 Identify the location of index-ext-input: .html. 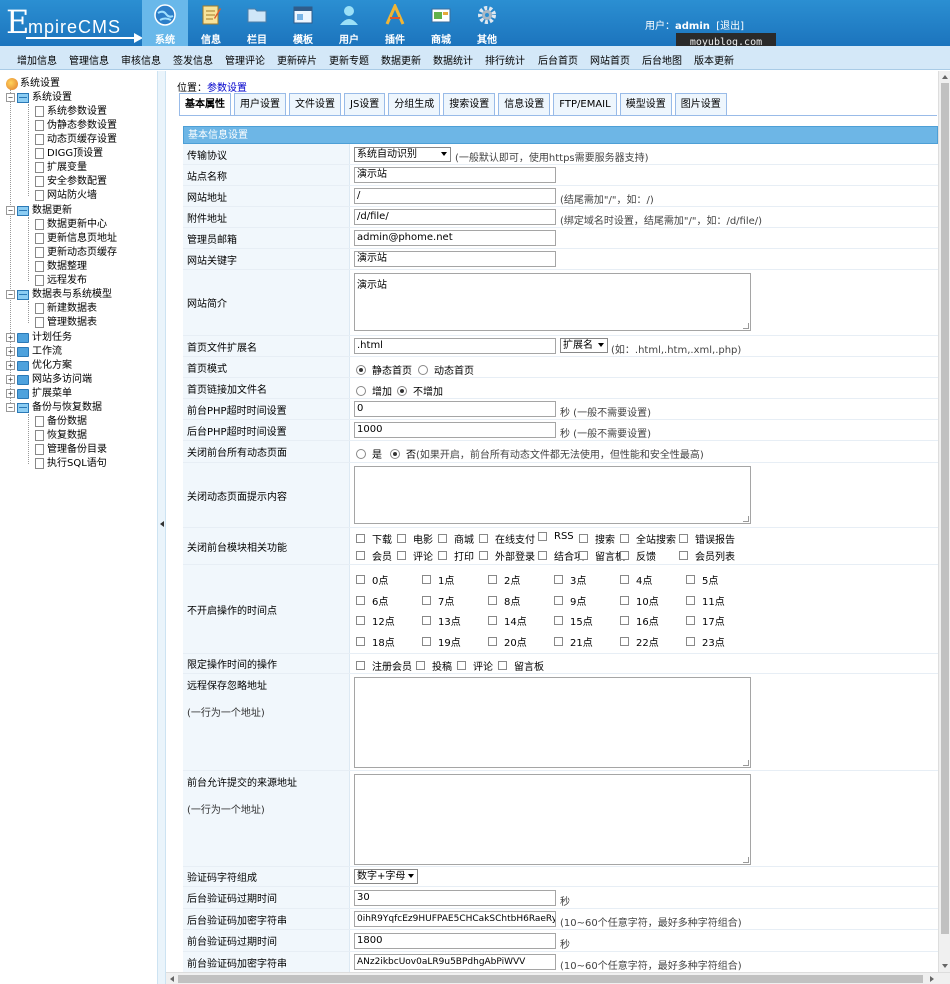
(455, 346).